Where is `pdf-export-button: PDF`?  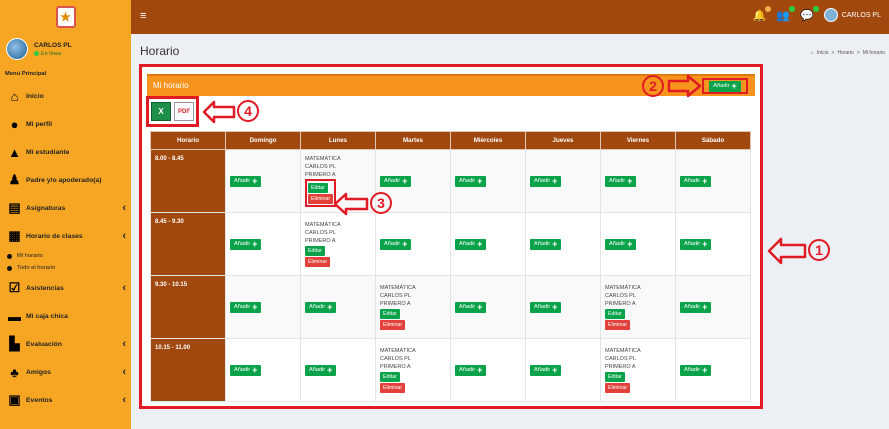 pdf-export-button: PDF is located at coordinates (184, 111).